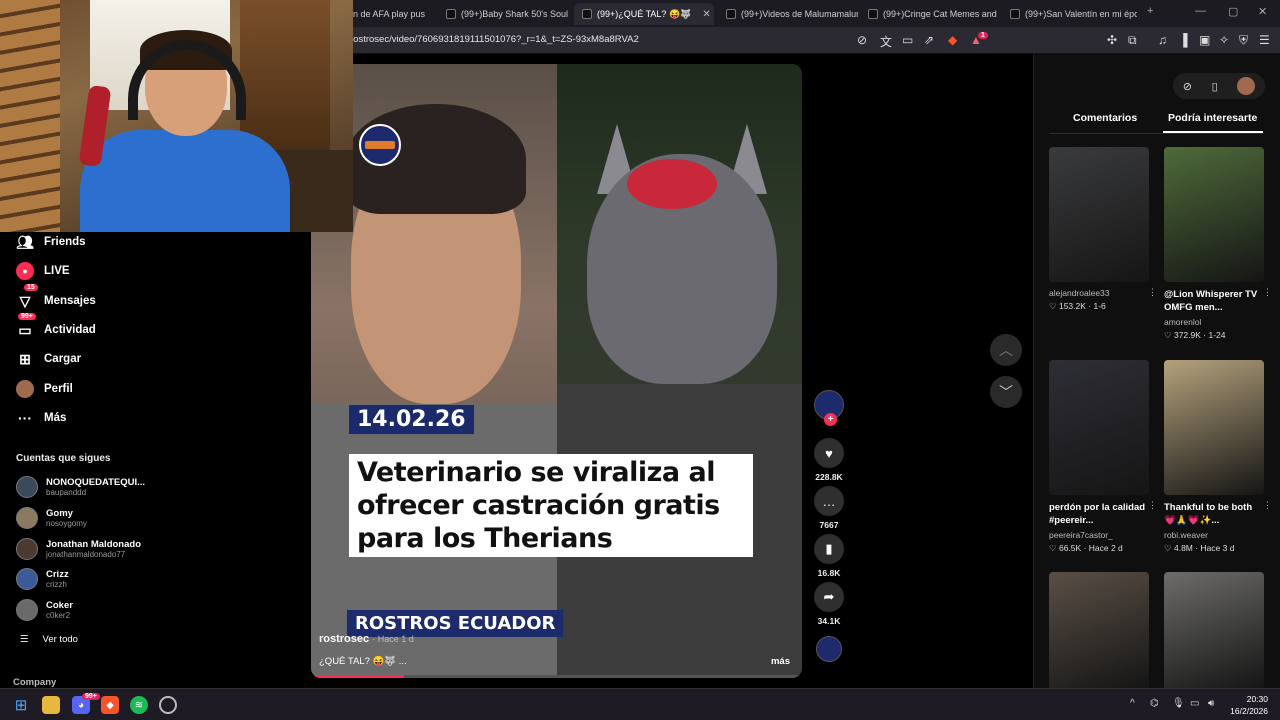 This screenshot has width=1280, height=720. What do you see at coordinates (1086, 548) in the screenshot?
I see `card-stats: ♡ 66.5K · Hace 2 d` at bounding box center [1086, 548].